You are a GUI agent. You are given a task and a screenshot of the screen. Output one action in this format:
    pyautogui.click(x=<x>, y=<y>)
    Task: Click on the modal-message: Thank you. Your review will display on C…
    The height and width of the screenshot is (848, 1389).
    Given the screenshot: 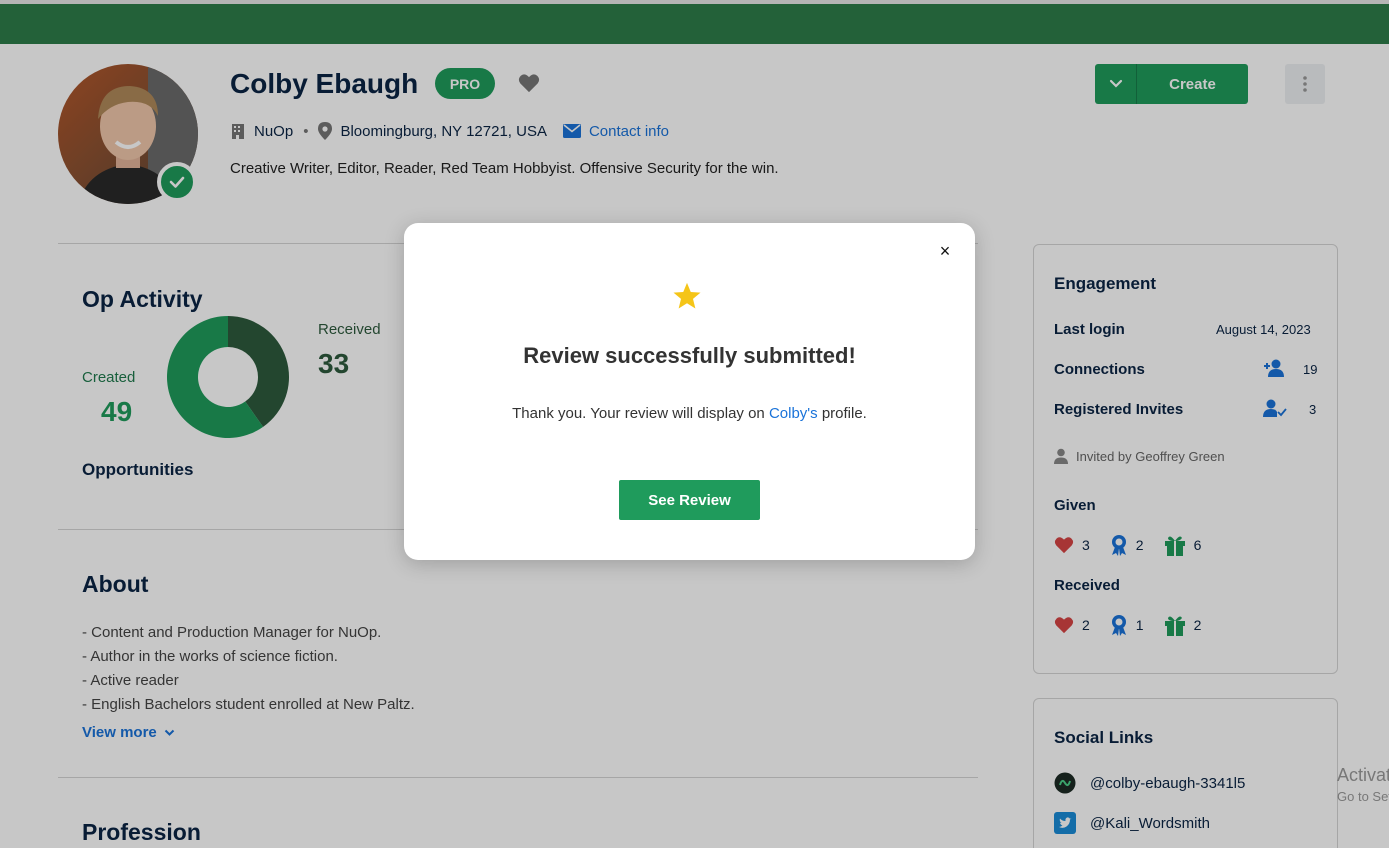 What is the action you would take?
    pyautogui.click(x=689, y=413)
    